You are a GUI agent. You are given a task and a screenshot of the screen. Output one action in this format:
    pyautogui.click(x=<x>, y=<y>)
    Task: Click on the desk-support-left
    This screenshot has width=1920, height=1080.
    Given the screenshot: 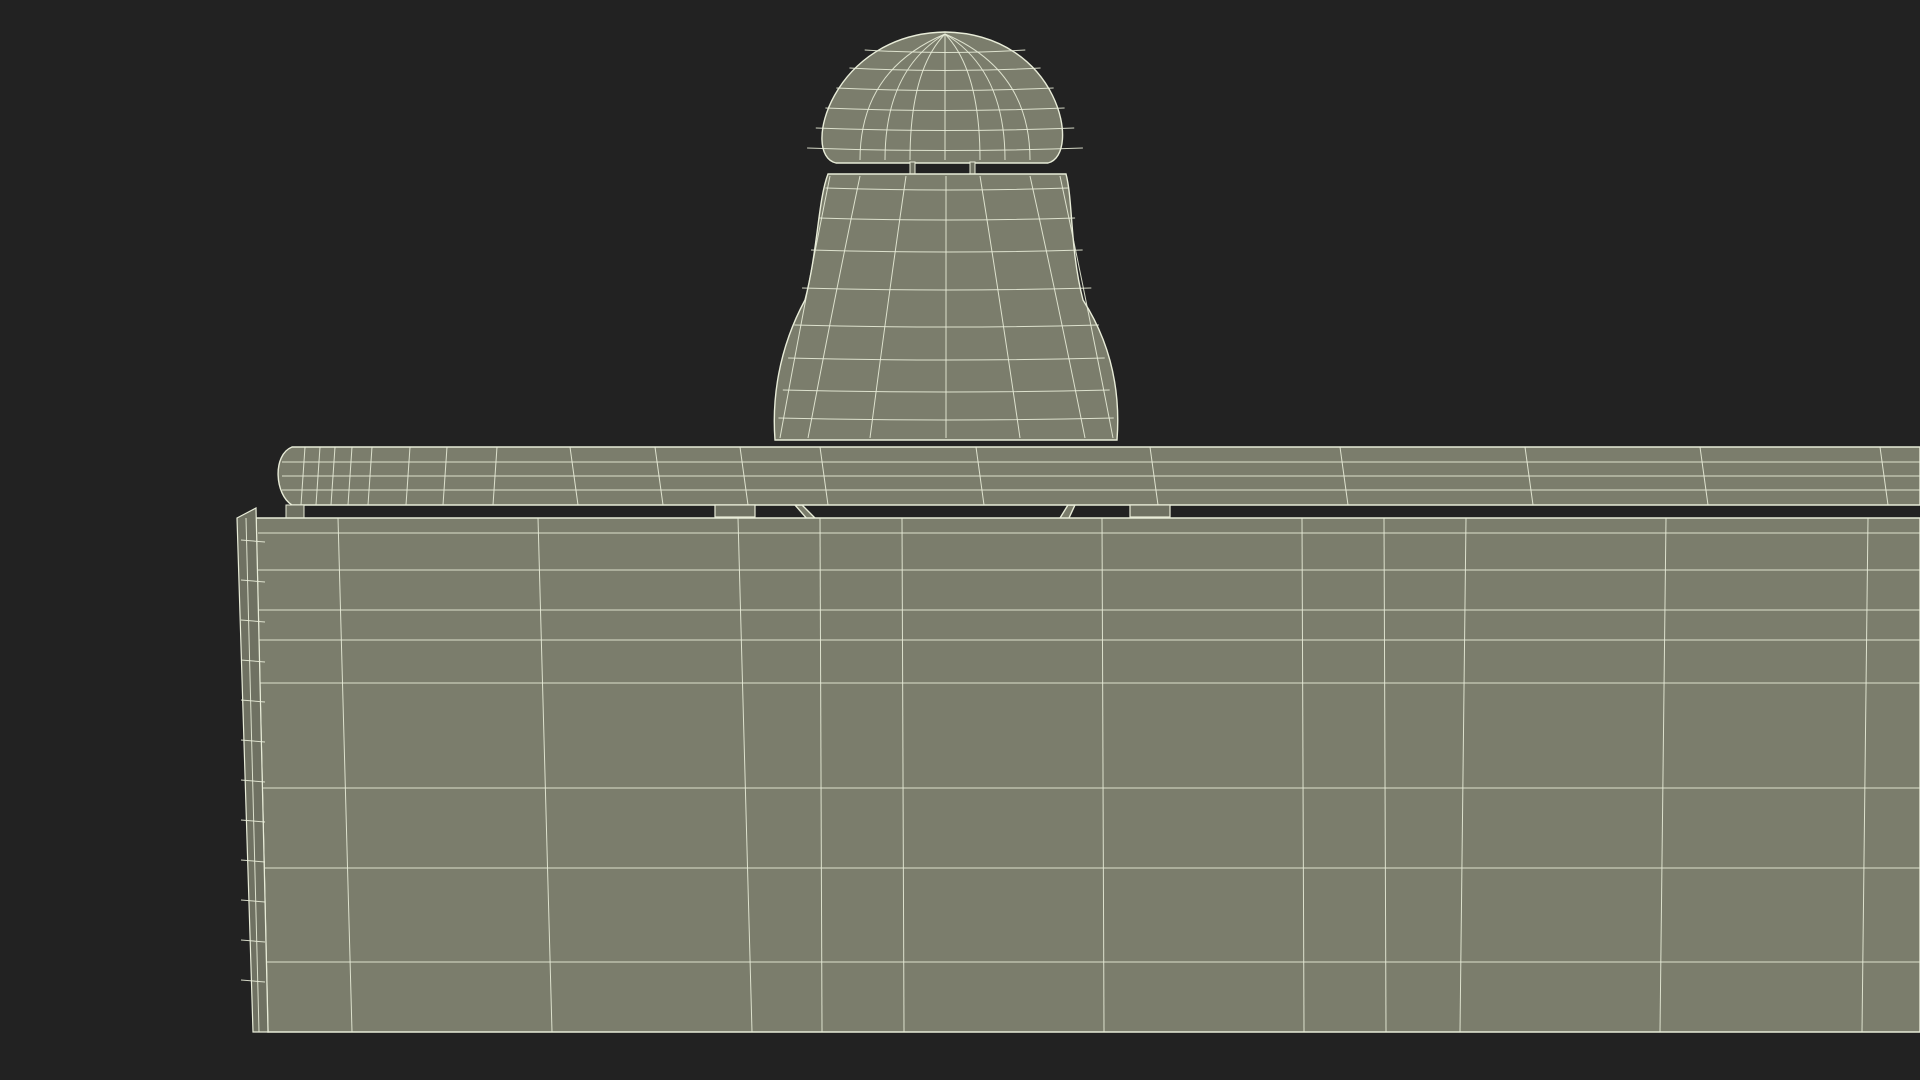 What is the action you would take?
    pyautogui.click(x=735, y=511)
    